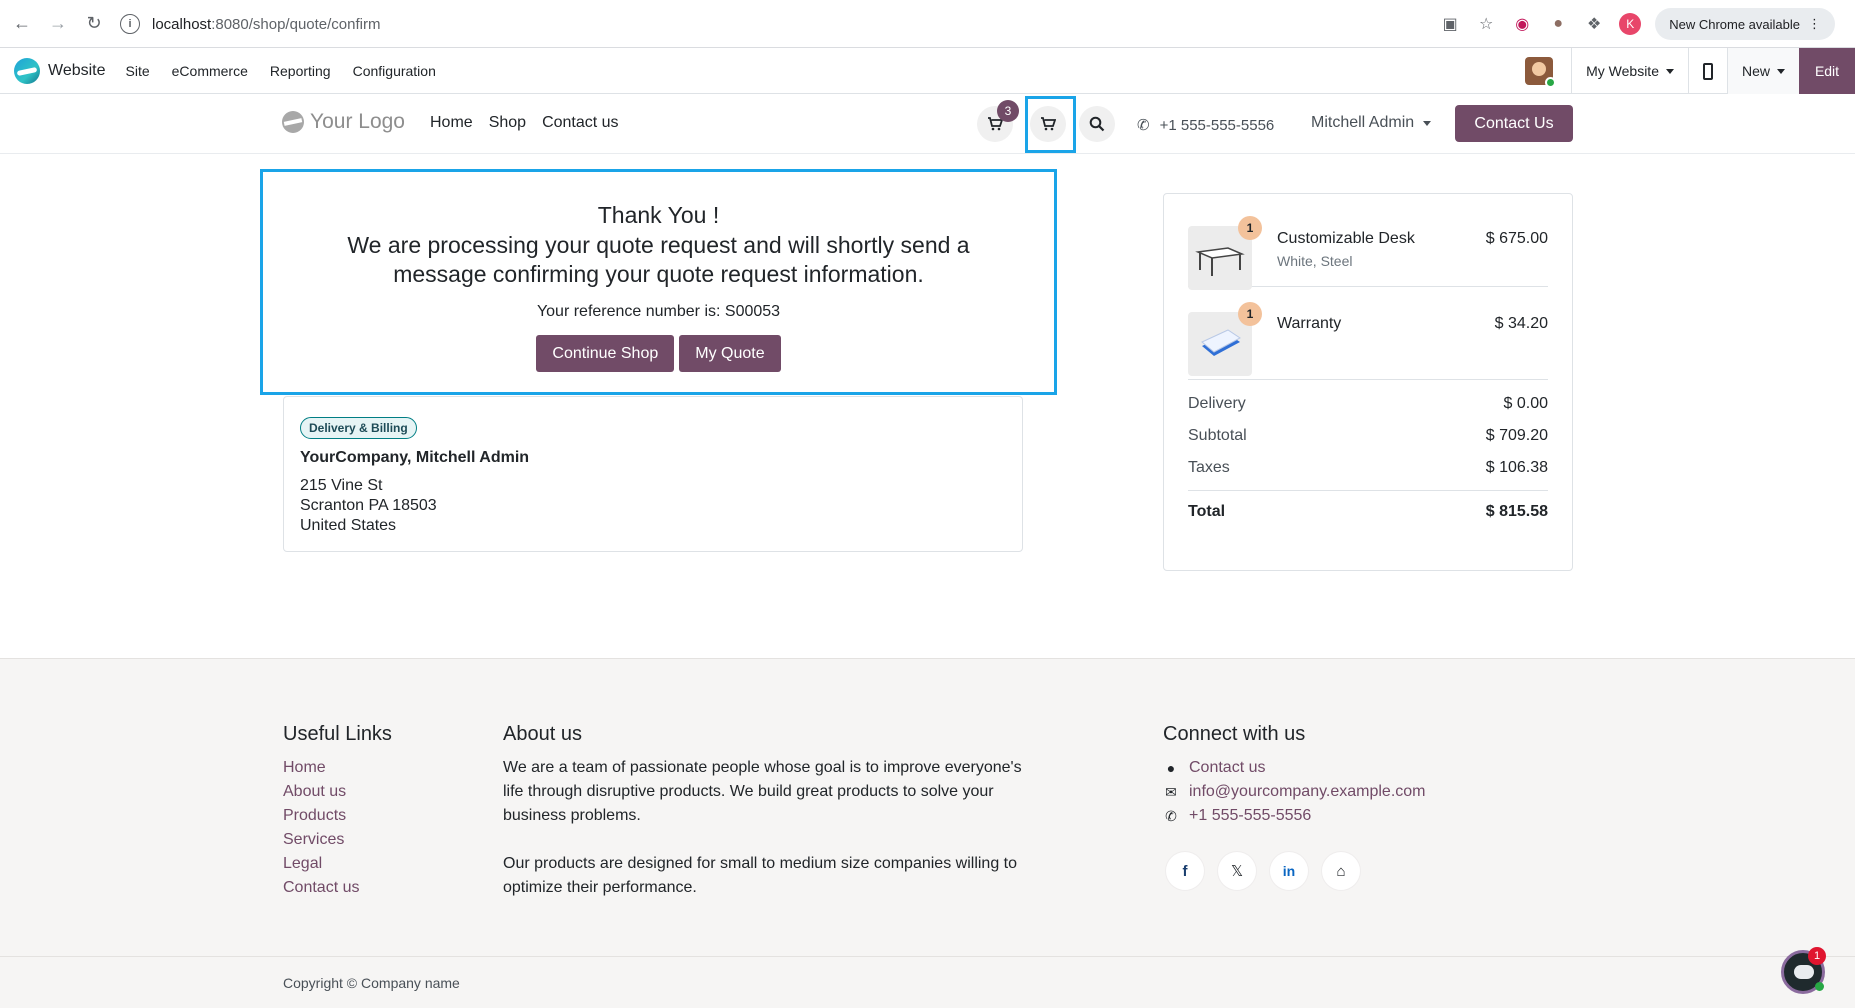  I want to click on search-button, so click(1097, 124).